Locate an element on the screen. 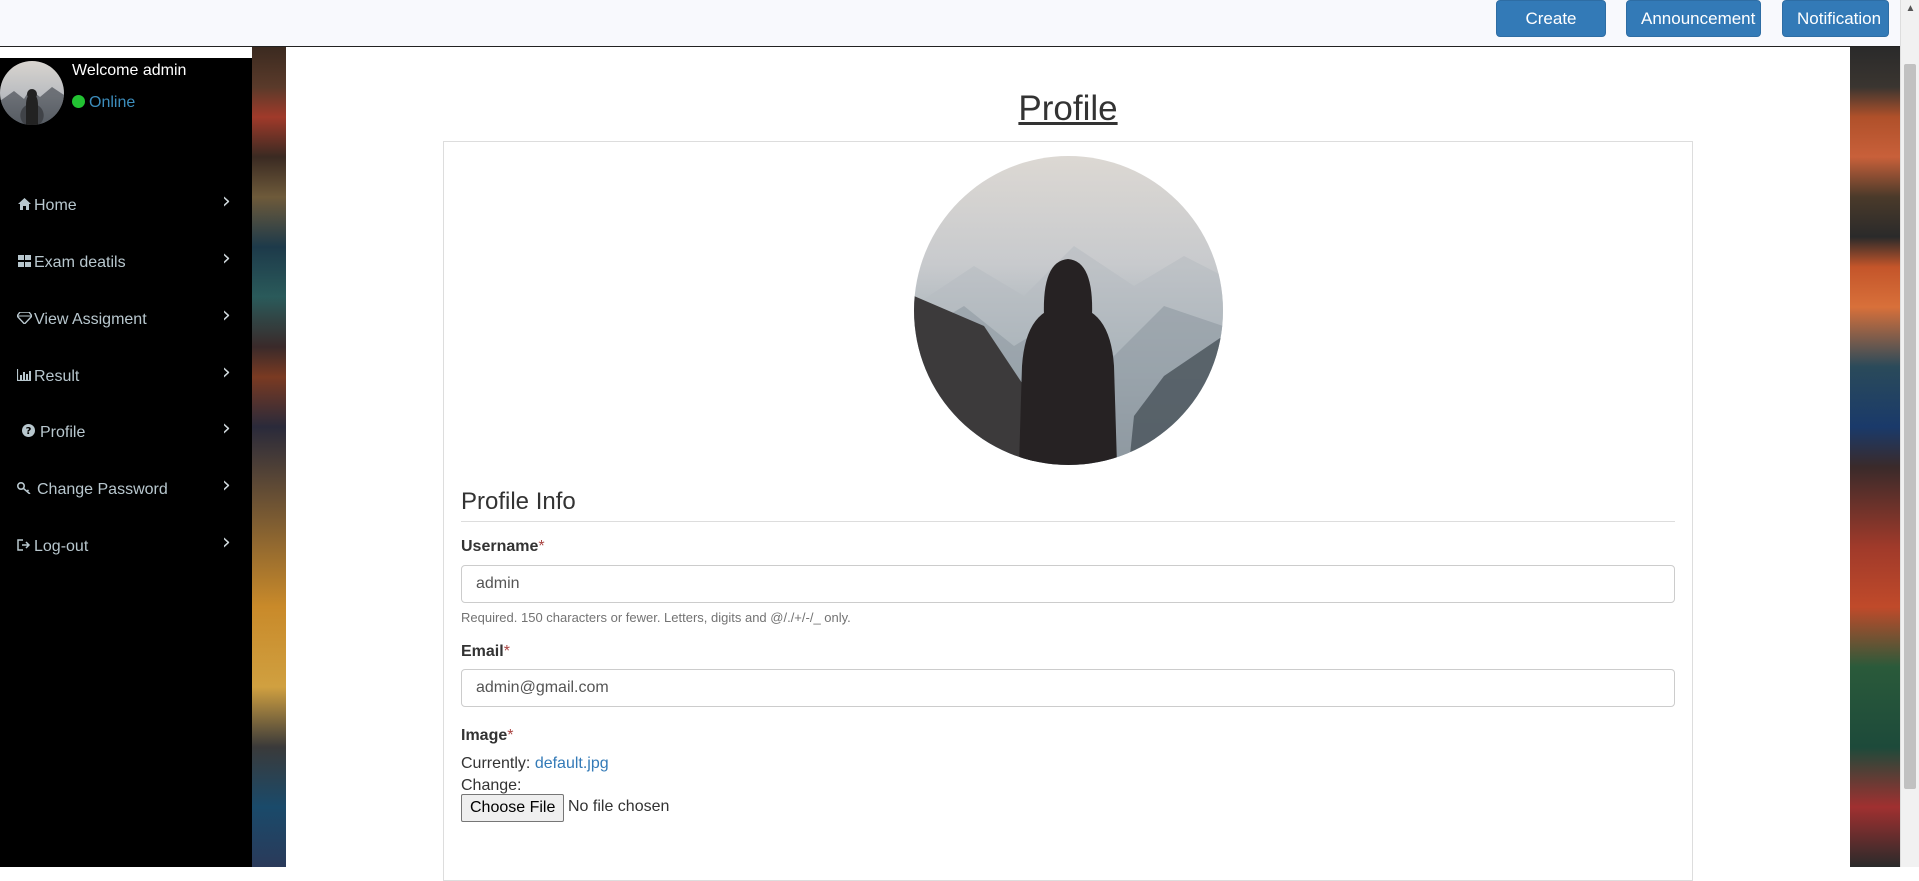  question-circle-icon: ? is located at coordinates (28, 433).